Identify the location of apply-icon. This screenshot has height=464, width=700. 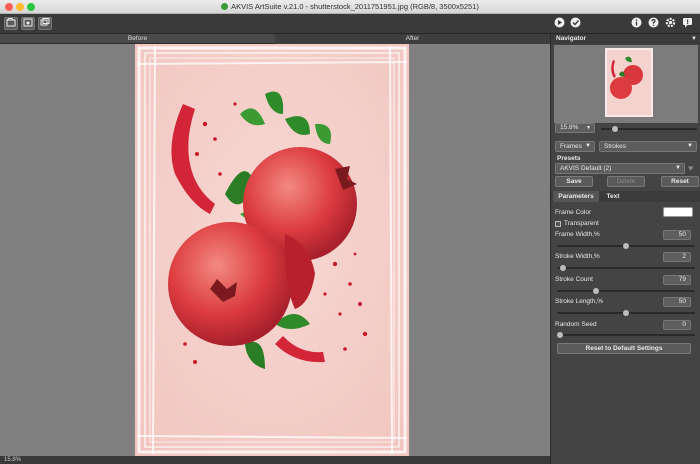
(575, 23).